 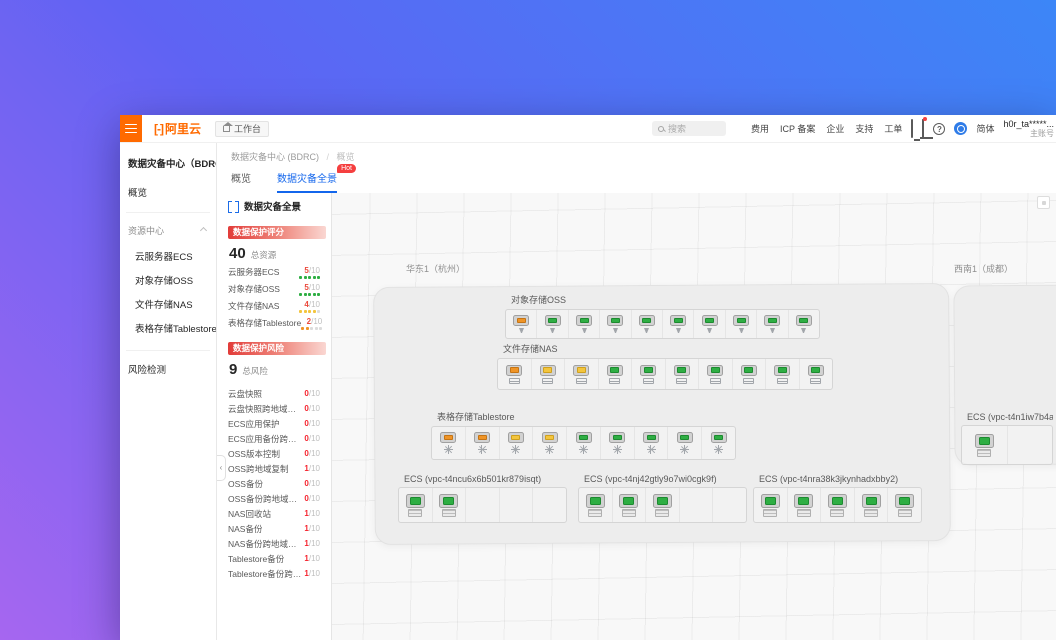 What do you see at coordinates (1028, 129) in the screenshot?
I see `account-menu: h0r_ta*****... 主账号` at bounding box center [1028, 129].